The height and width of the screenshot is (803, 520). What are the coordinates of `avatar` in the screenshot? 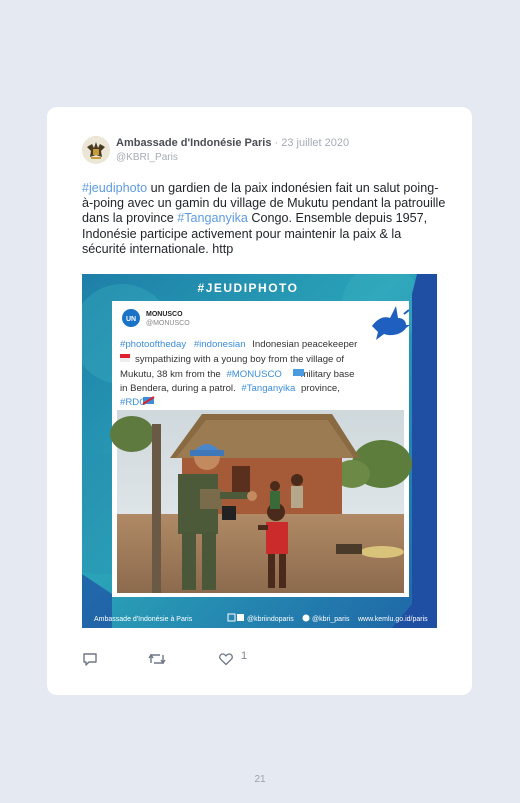 It's located at (96, 150).